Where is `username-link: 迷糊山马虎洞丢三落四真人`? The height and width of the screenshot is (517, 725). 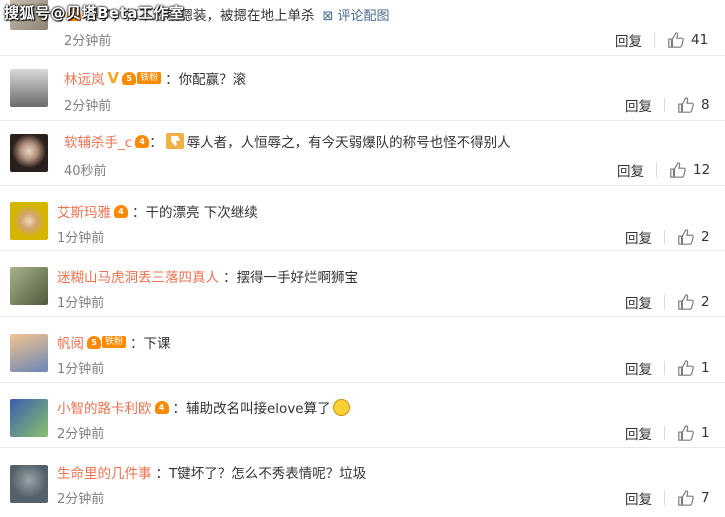 username-link: 迷糊山马虎洞丢三落四真人 is located at coordinates (138, 276).